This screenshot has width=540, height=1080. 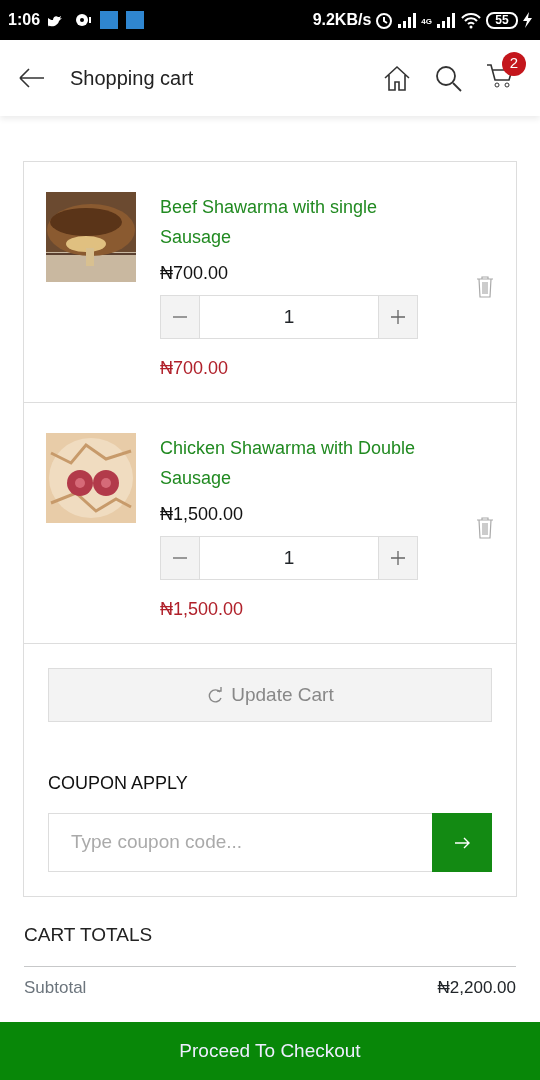 I want to click on refresh-icon, so click(x=215, y=695).